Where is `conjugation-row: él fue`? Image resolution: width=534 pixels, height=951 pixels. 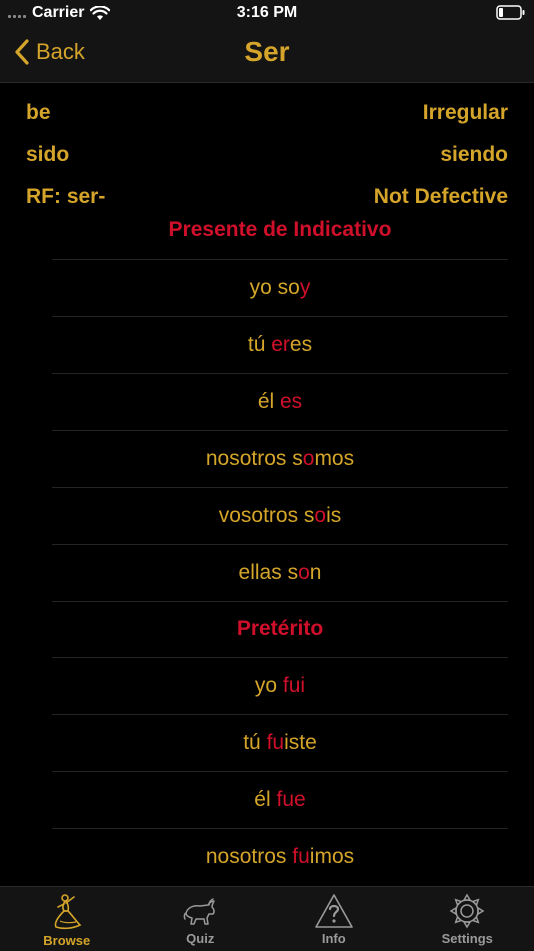 conjugation-row: él fue is located at coordinates (280, 799).